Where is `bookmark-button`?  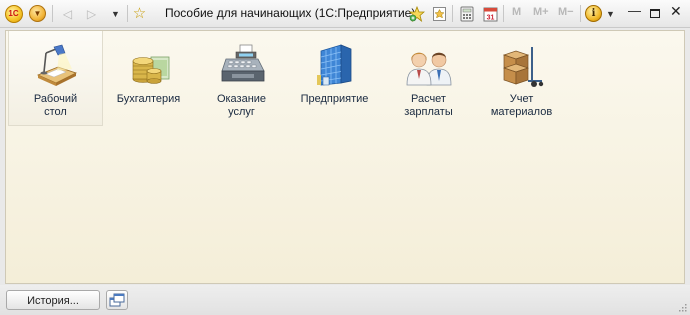
bookmark-button is located at coordinates (439, 13).